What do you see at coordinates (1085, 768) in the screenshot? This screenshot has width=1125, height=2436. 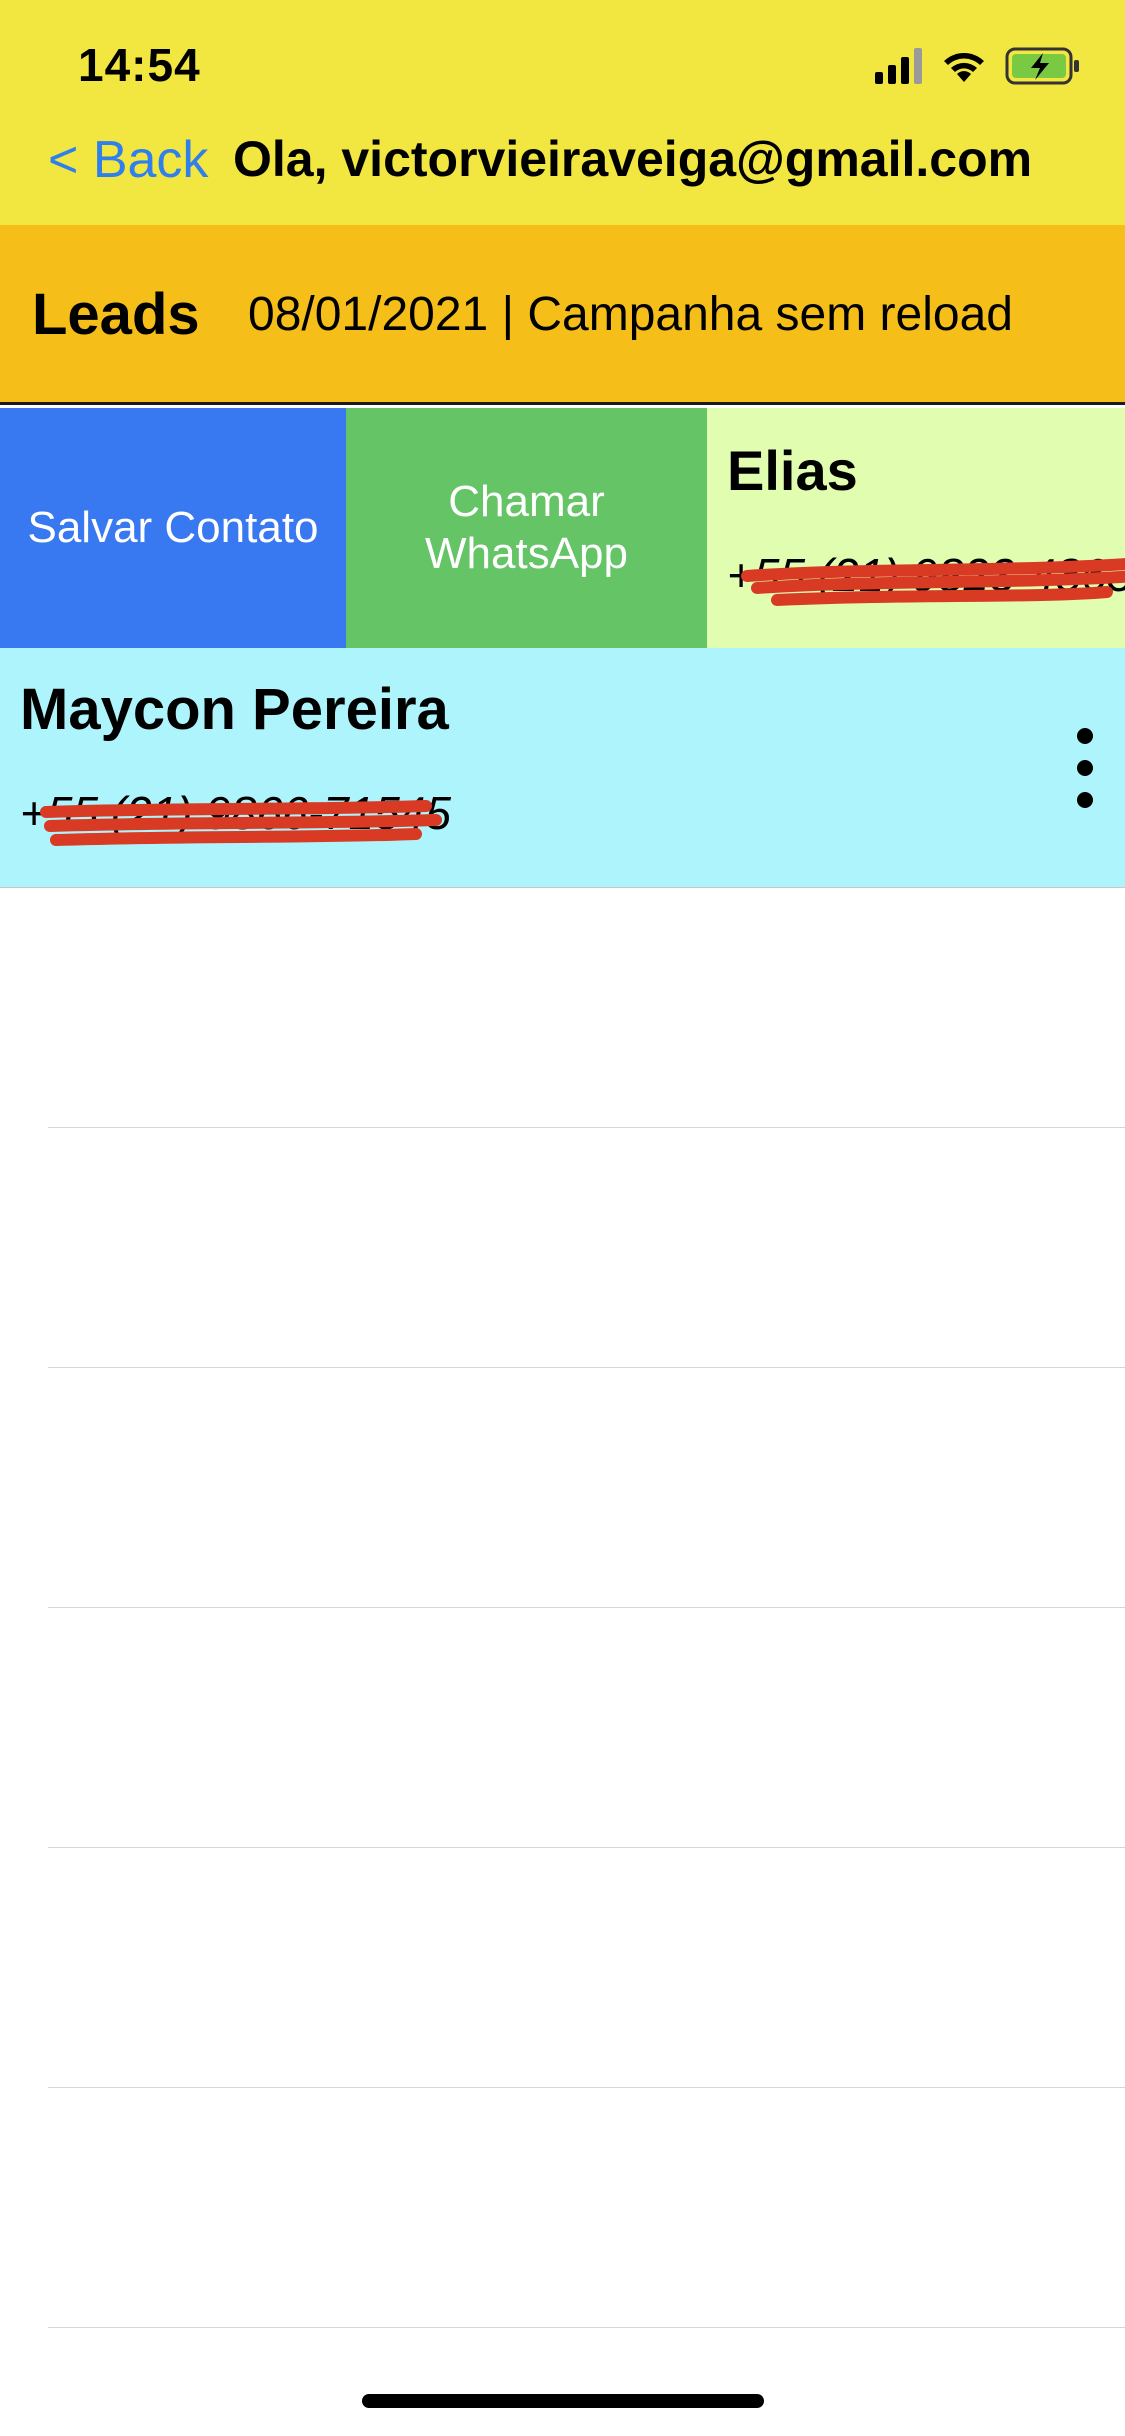 I see `more-vertical-icon` at bounding box center [1085, 768].